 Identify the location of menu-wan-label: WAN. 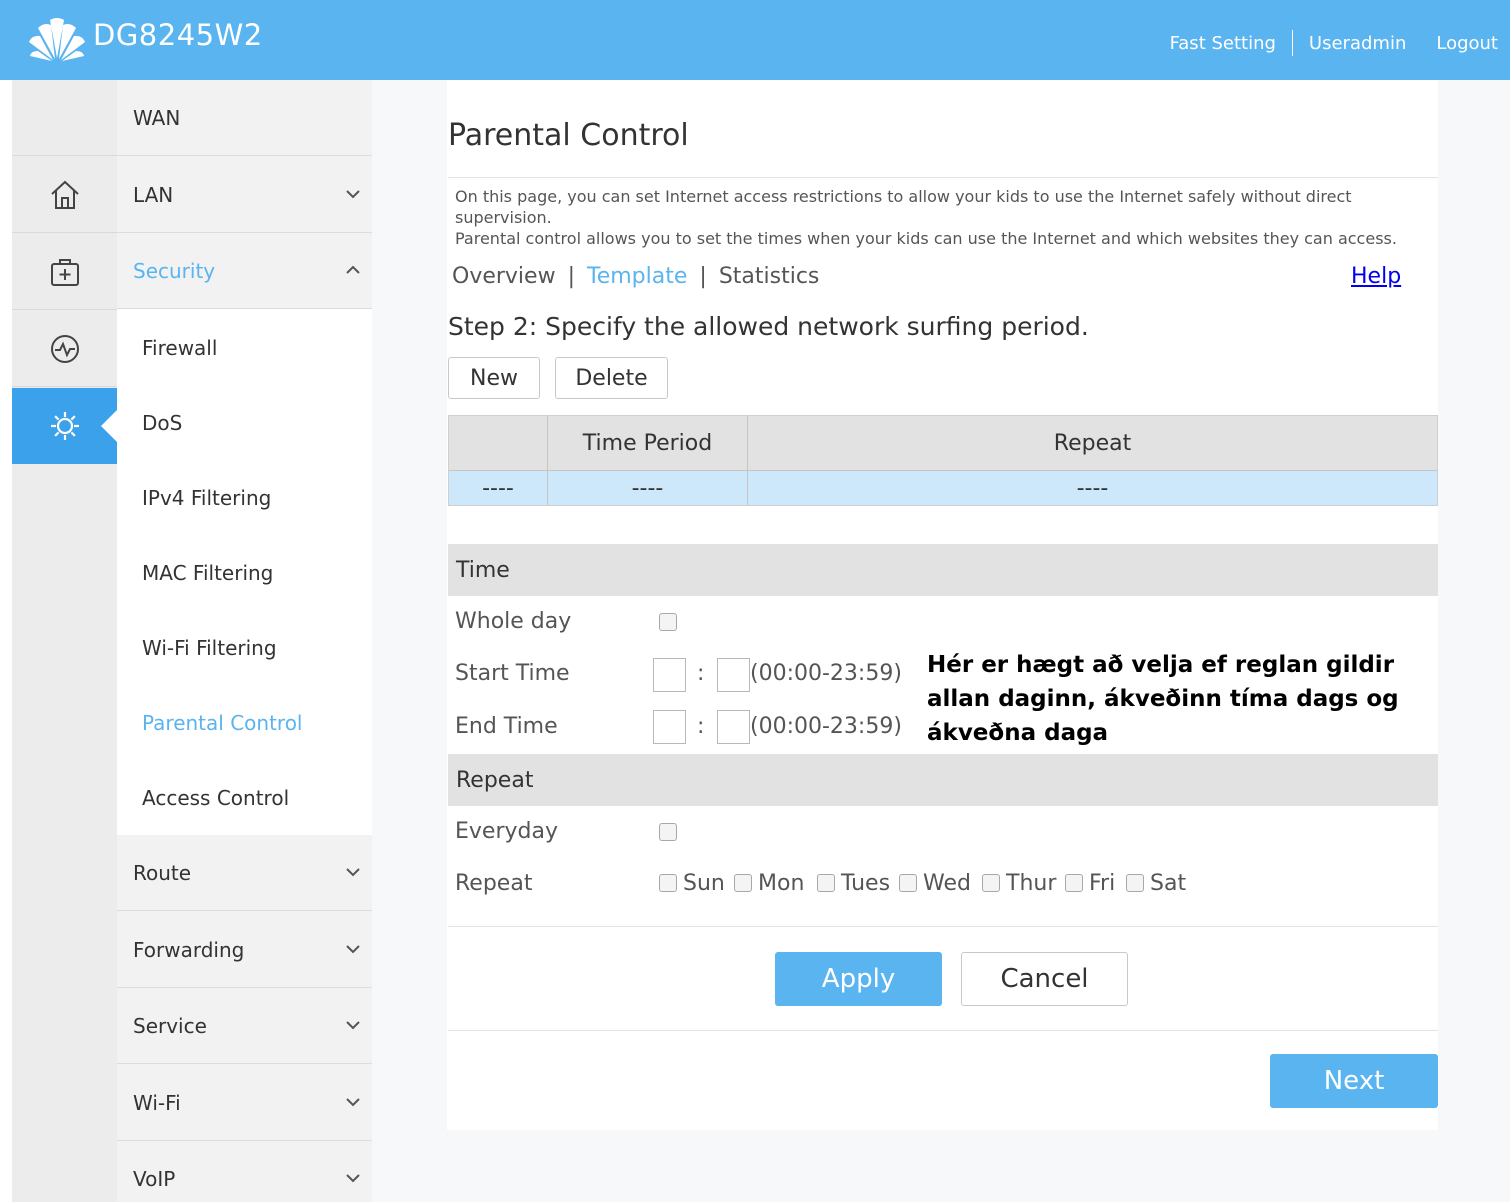
(157, 117).